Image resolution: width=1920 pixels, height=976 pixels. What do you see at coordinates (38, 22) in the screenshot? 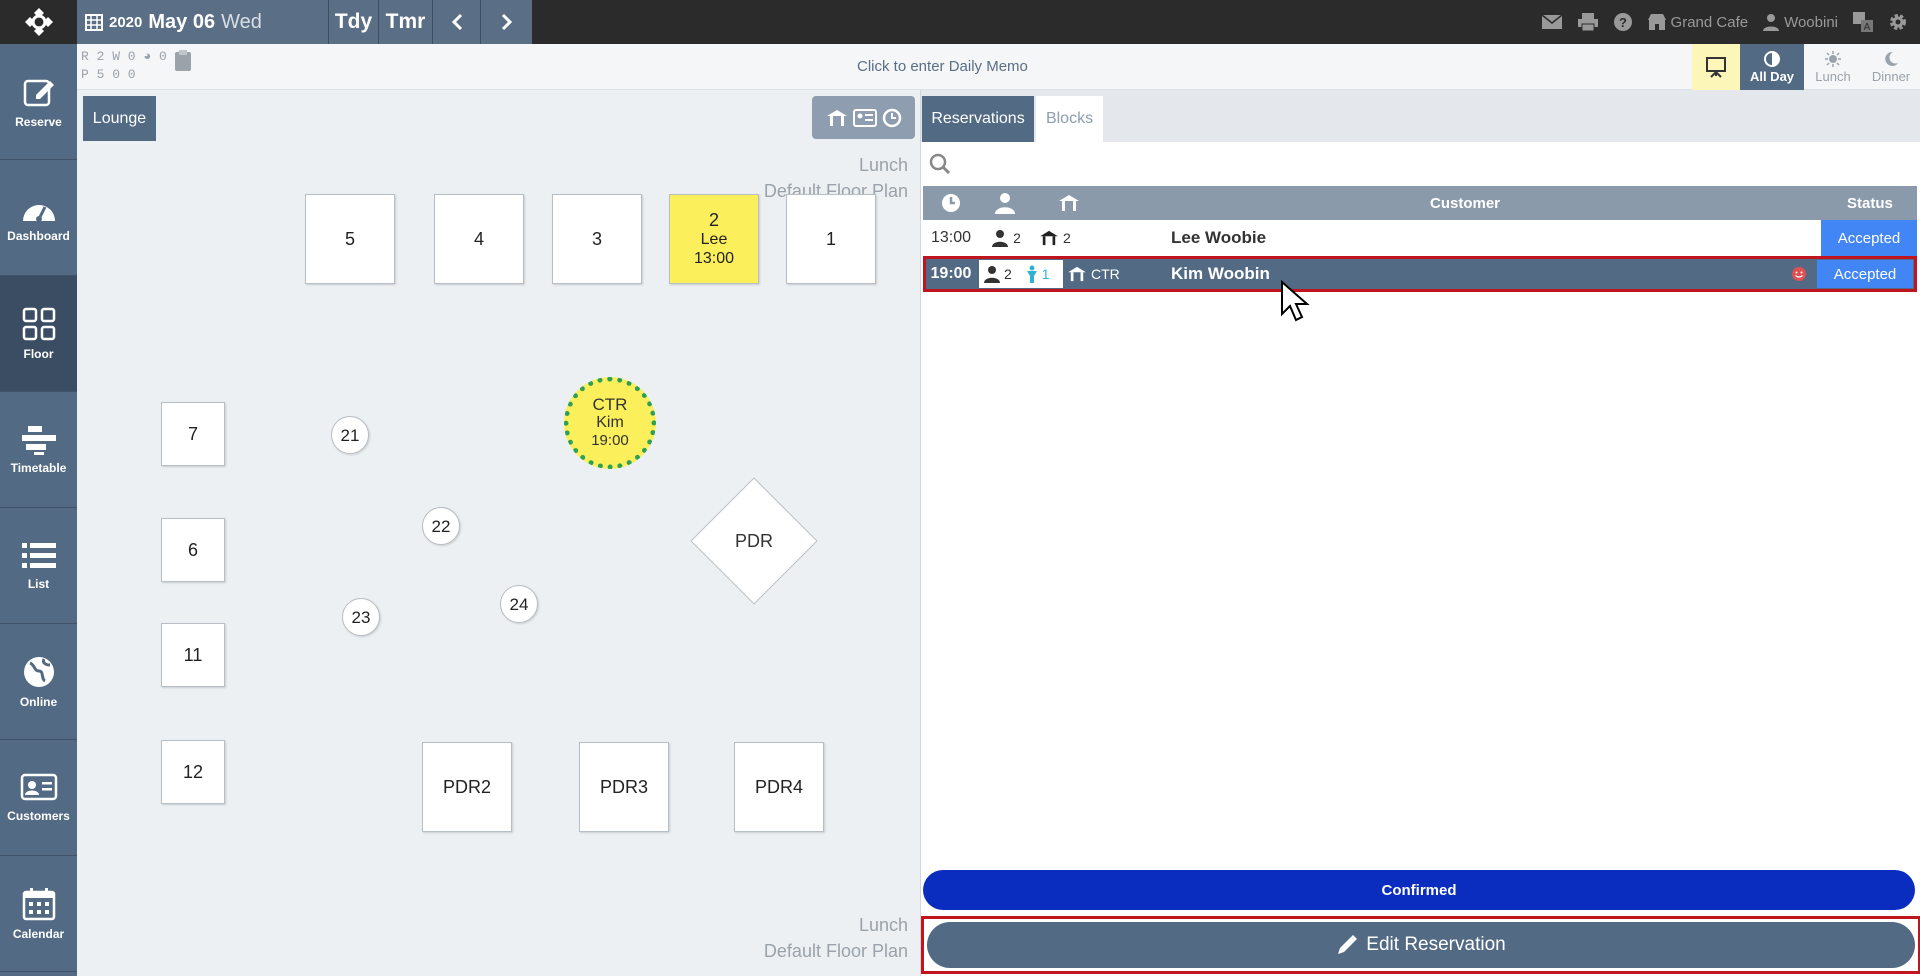
I see `app-logo` at bounding box center [38, 22].